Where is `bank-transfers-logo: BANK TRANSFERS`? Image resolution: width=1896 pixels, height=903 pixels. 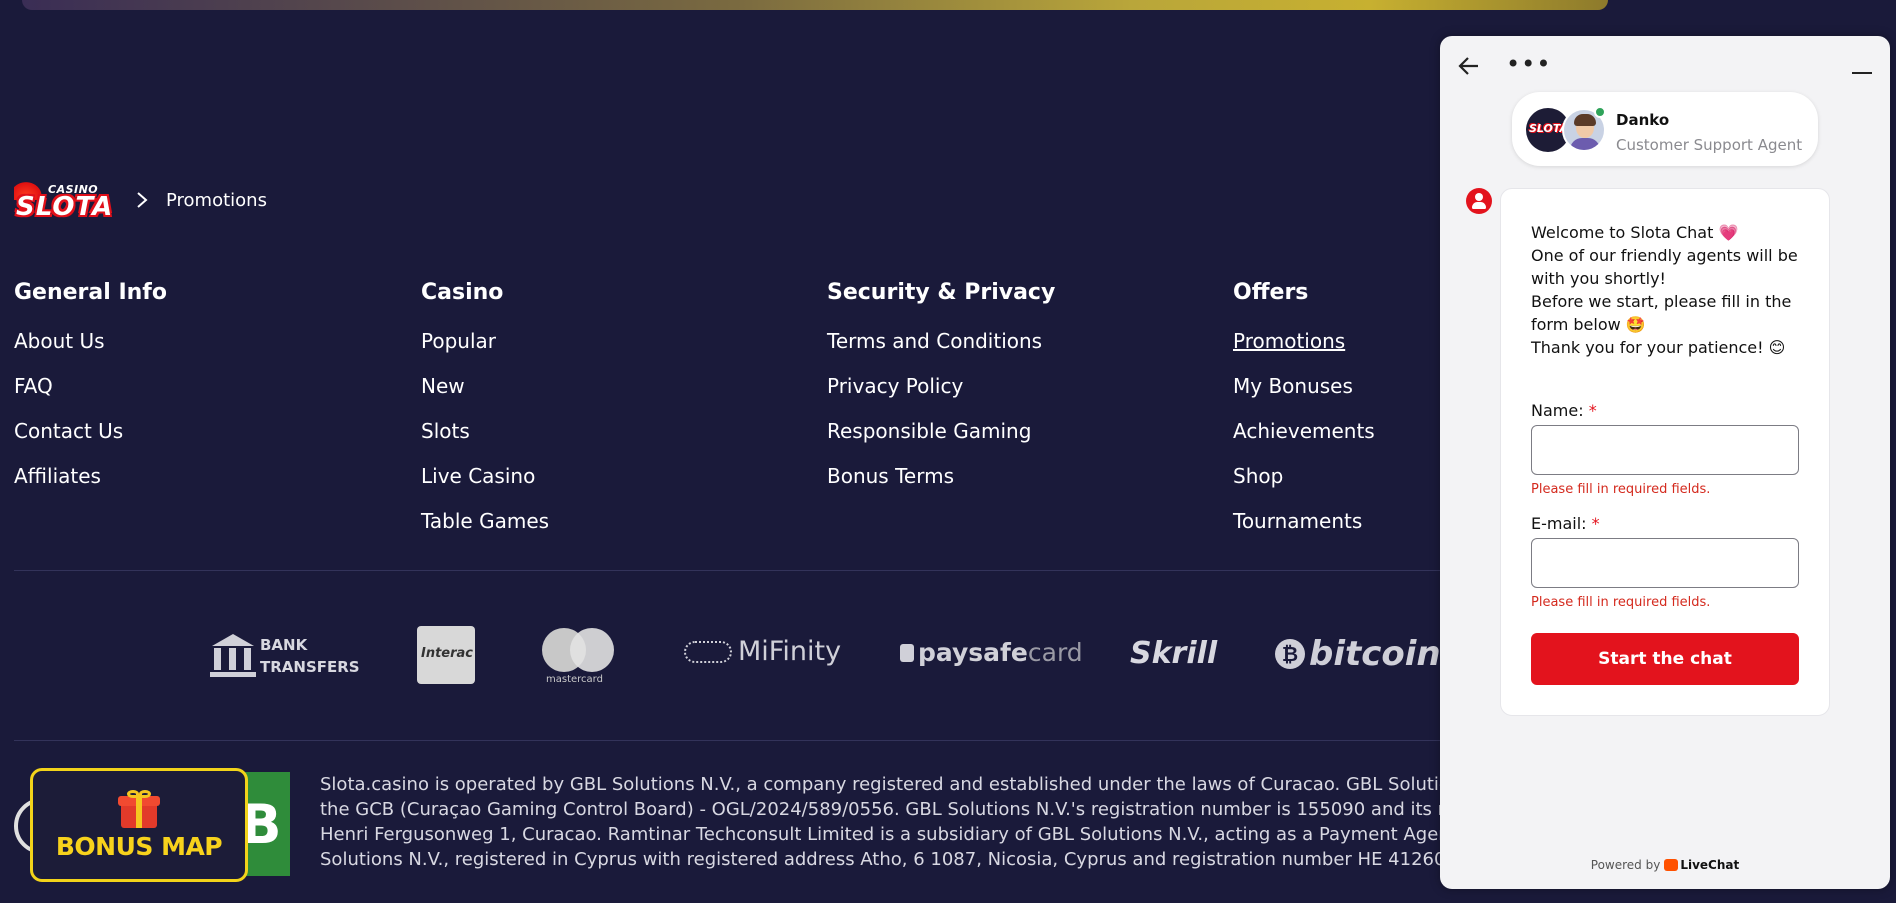 bank-transfers-logo: BANK TRANSFERS is located at coordinates (285, 656).